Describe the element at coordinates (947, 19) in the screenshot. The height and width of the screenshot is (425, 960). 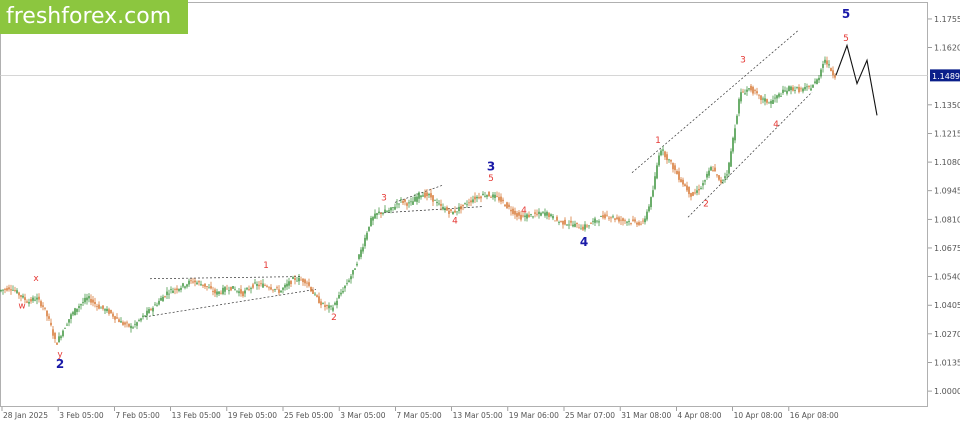
I see `y-tick-label: 1.1755` at that location.